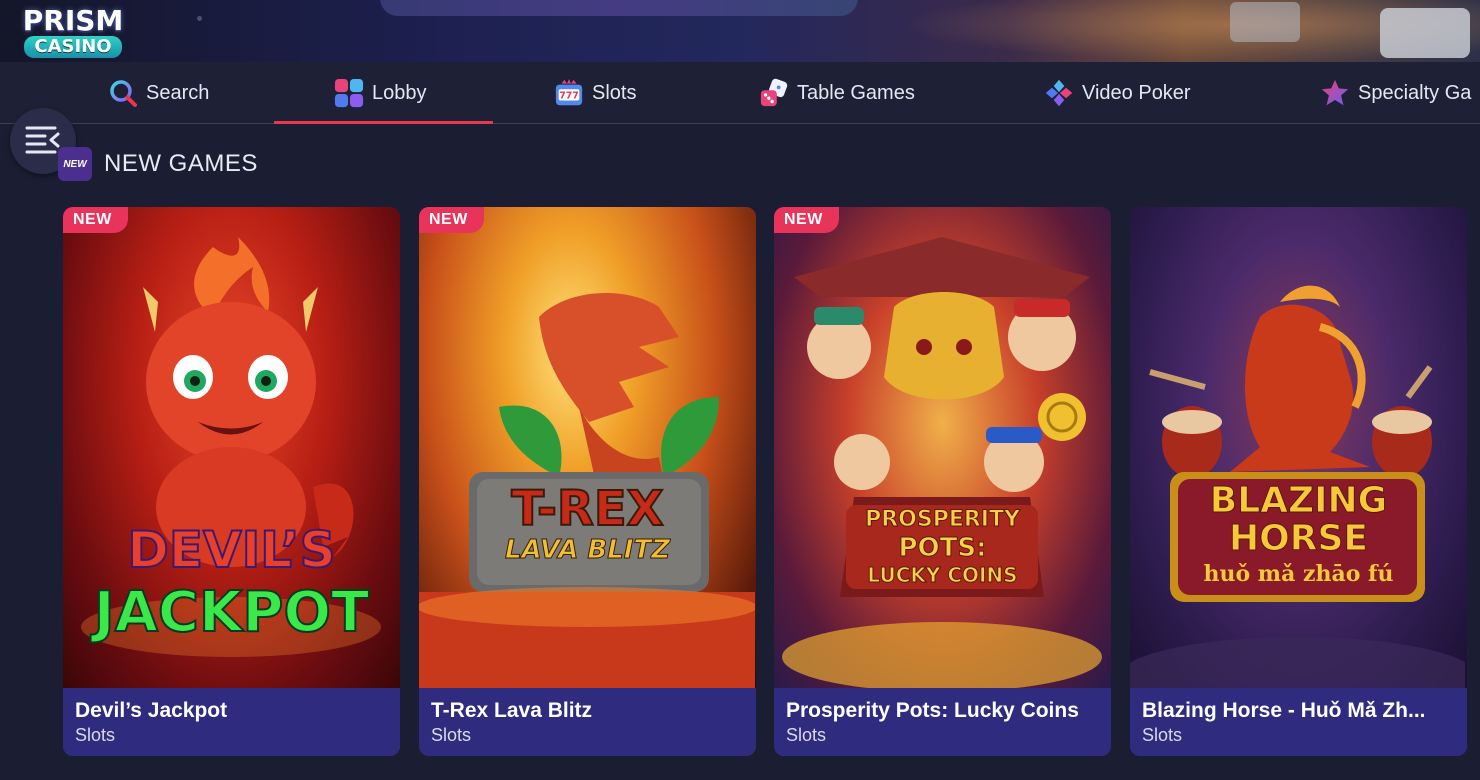 The height and width of the screenshot is (780, 1480). I want to click on game-art-title: PROSPERITY, so click(943, 519).